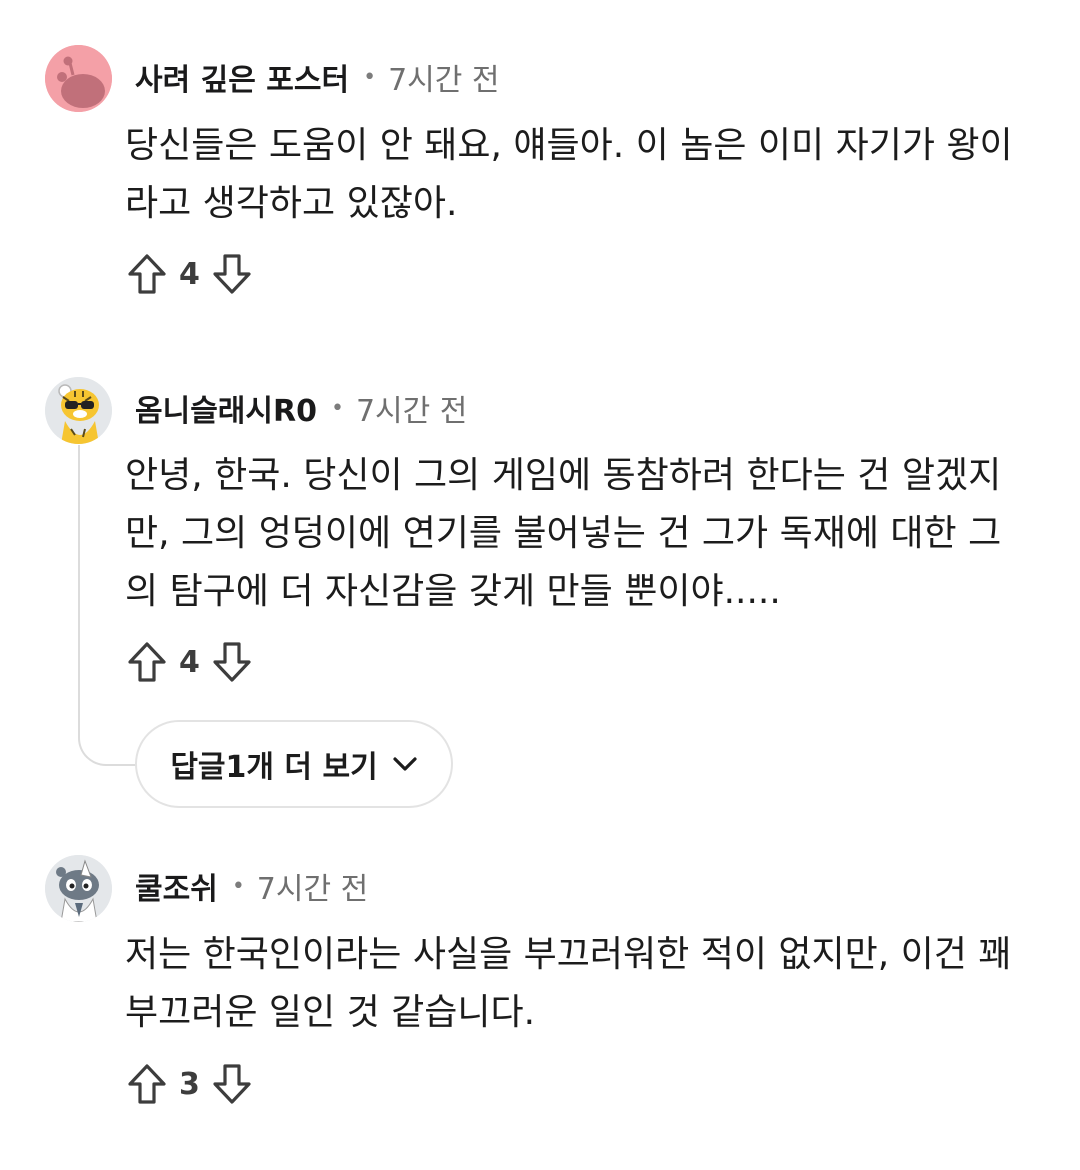 The image size is (1080, 1170). Describe the element at coordinates (78, 888) in the screenshot. I see `unicorn-snoo-avatar-icon` at that location.